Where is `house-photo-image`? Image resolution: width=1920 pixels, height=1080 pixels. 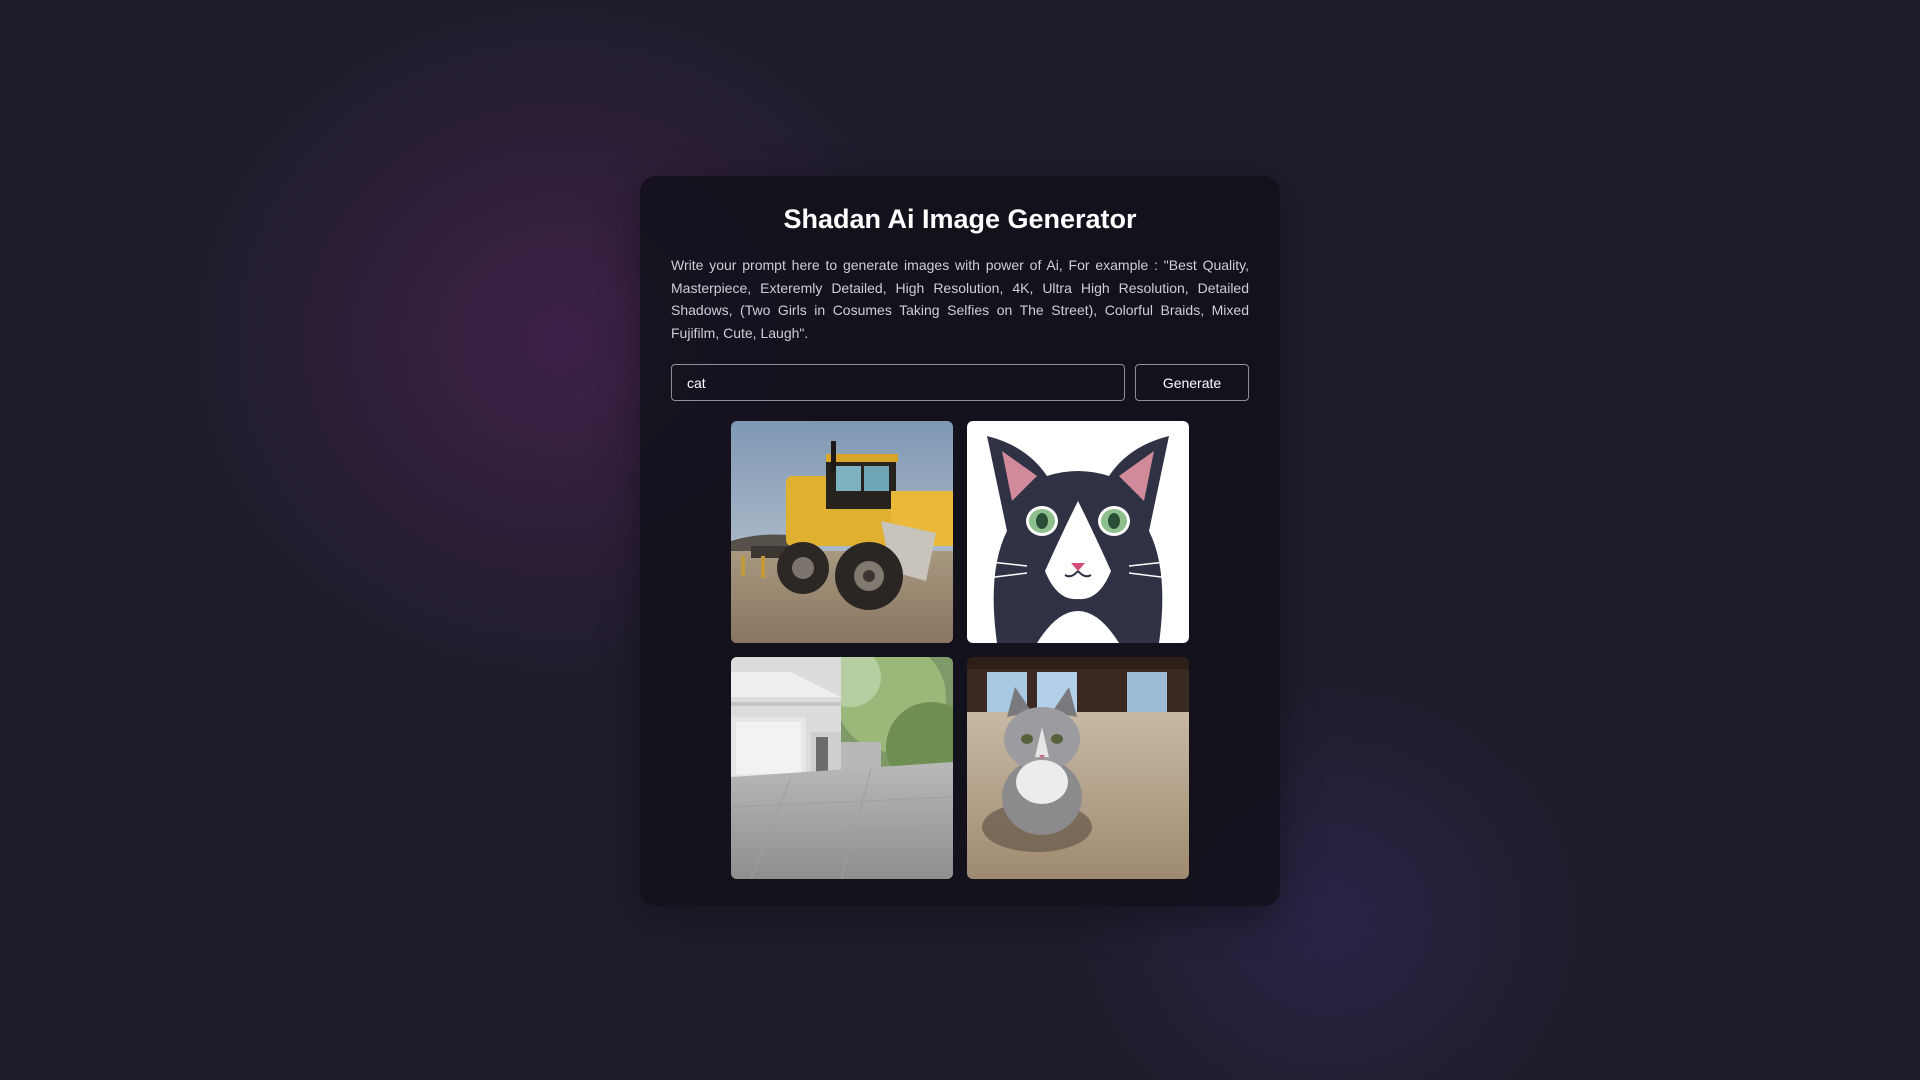
house-photo-image is located at coordinates (842, 768).